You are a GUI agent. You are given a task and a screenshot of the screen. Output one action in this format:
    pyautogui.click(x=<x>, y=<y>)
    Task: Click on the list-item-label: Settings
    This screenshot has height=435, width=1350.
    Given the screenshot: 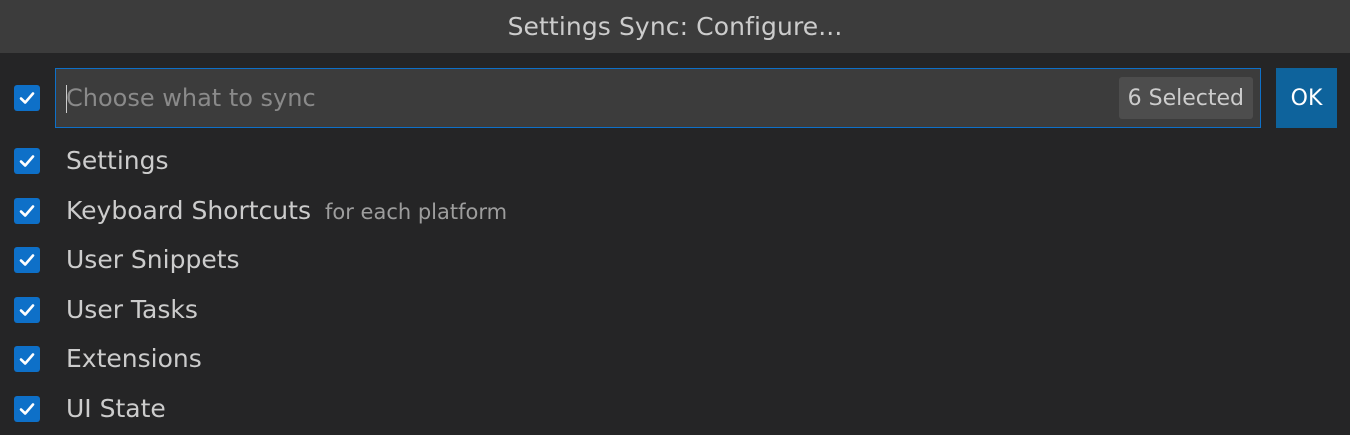 What is the action you would take?
    pyautogui.click(x=117, y=160)
    